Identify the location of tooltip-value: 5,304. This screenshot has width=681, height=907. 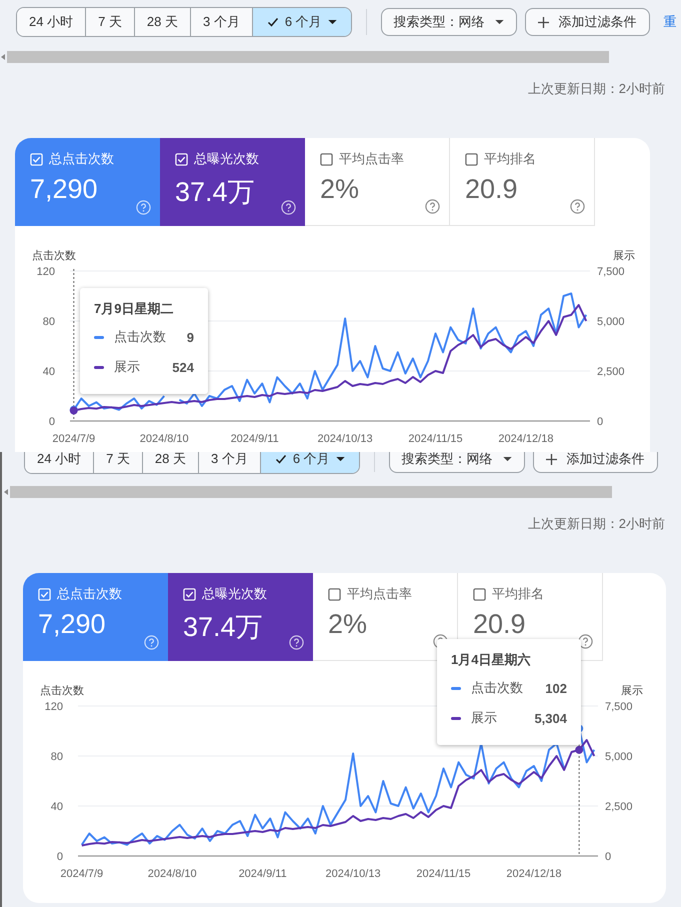
(550, 718).